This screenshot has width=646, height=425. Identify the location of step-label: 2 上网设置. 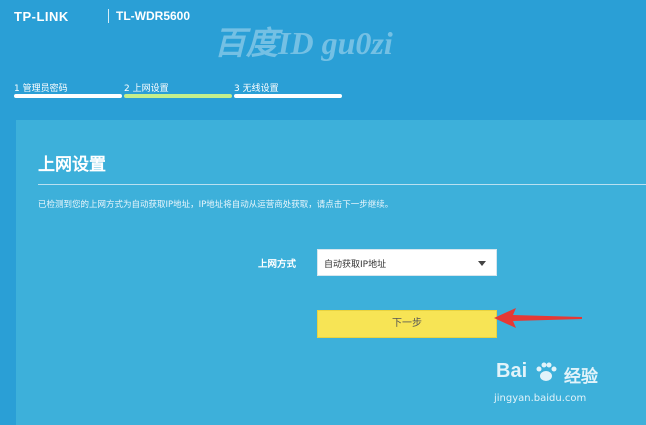
(146, 89).